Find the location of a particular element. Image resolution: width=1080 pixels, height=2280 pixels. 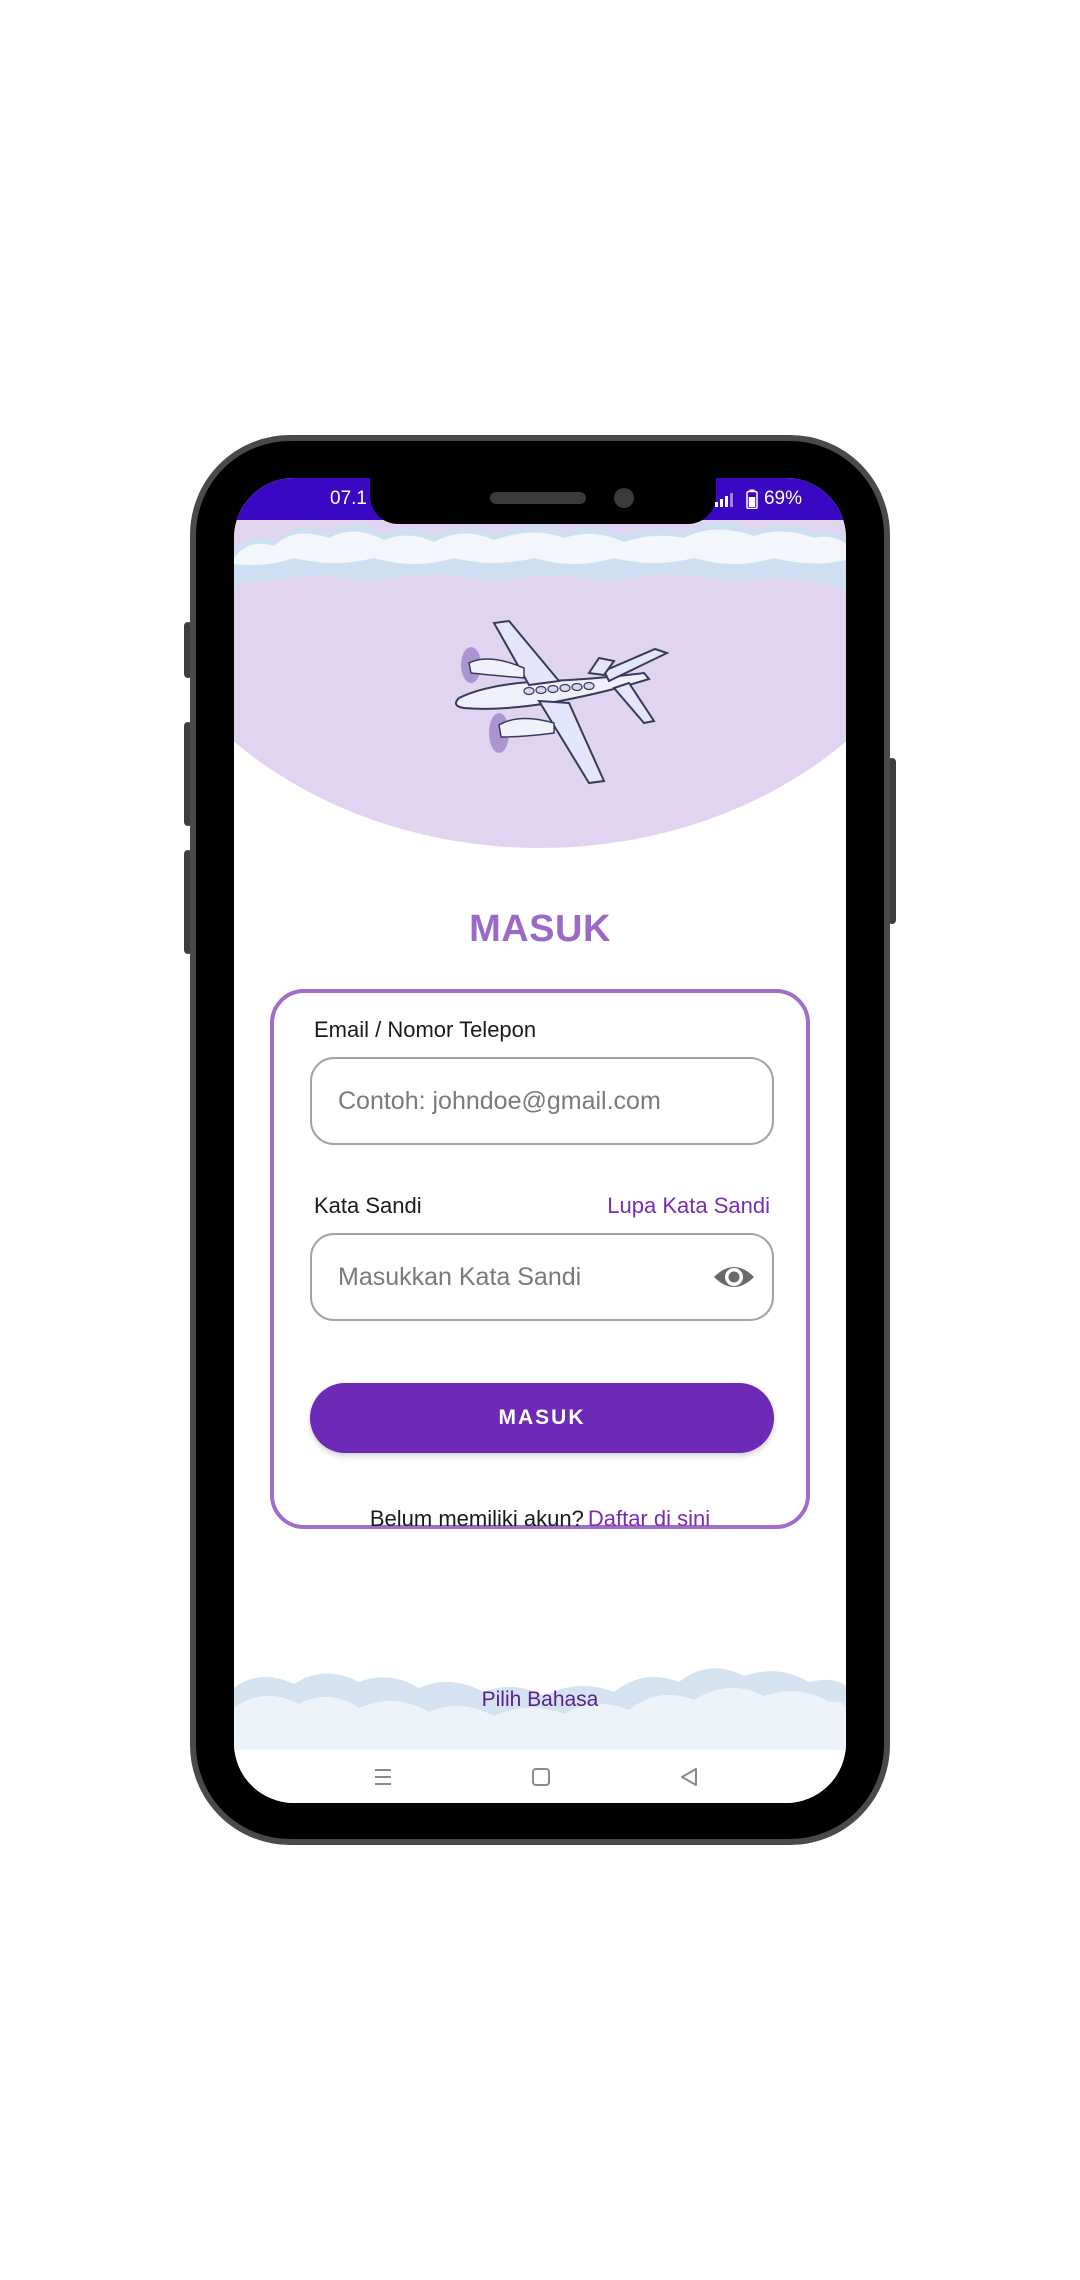

register-link: Daftar di sini is located at coordinates (649, 1518).